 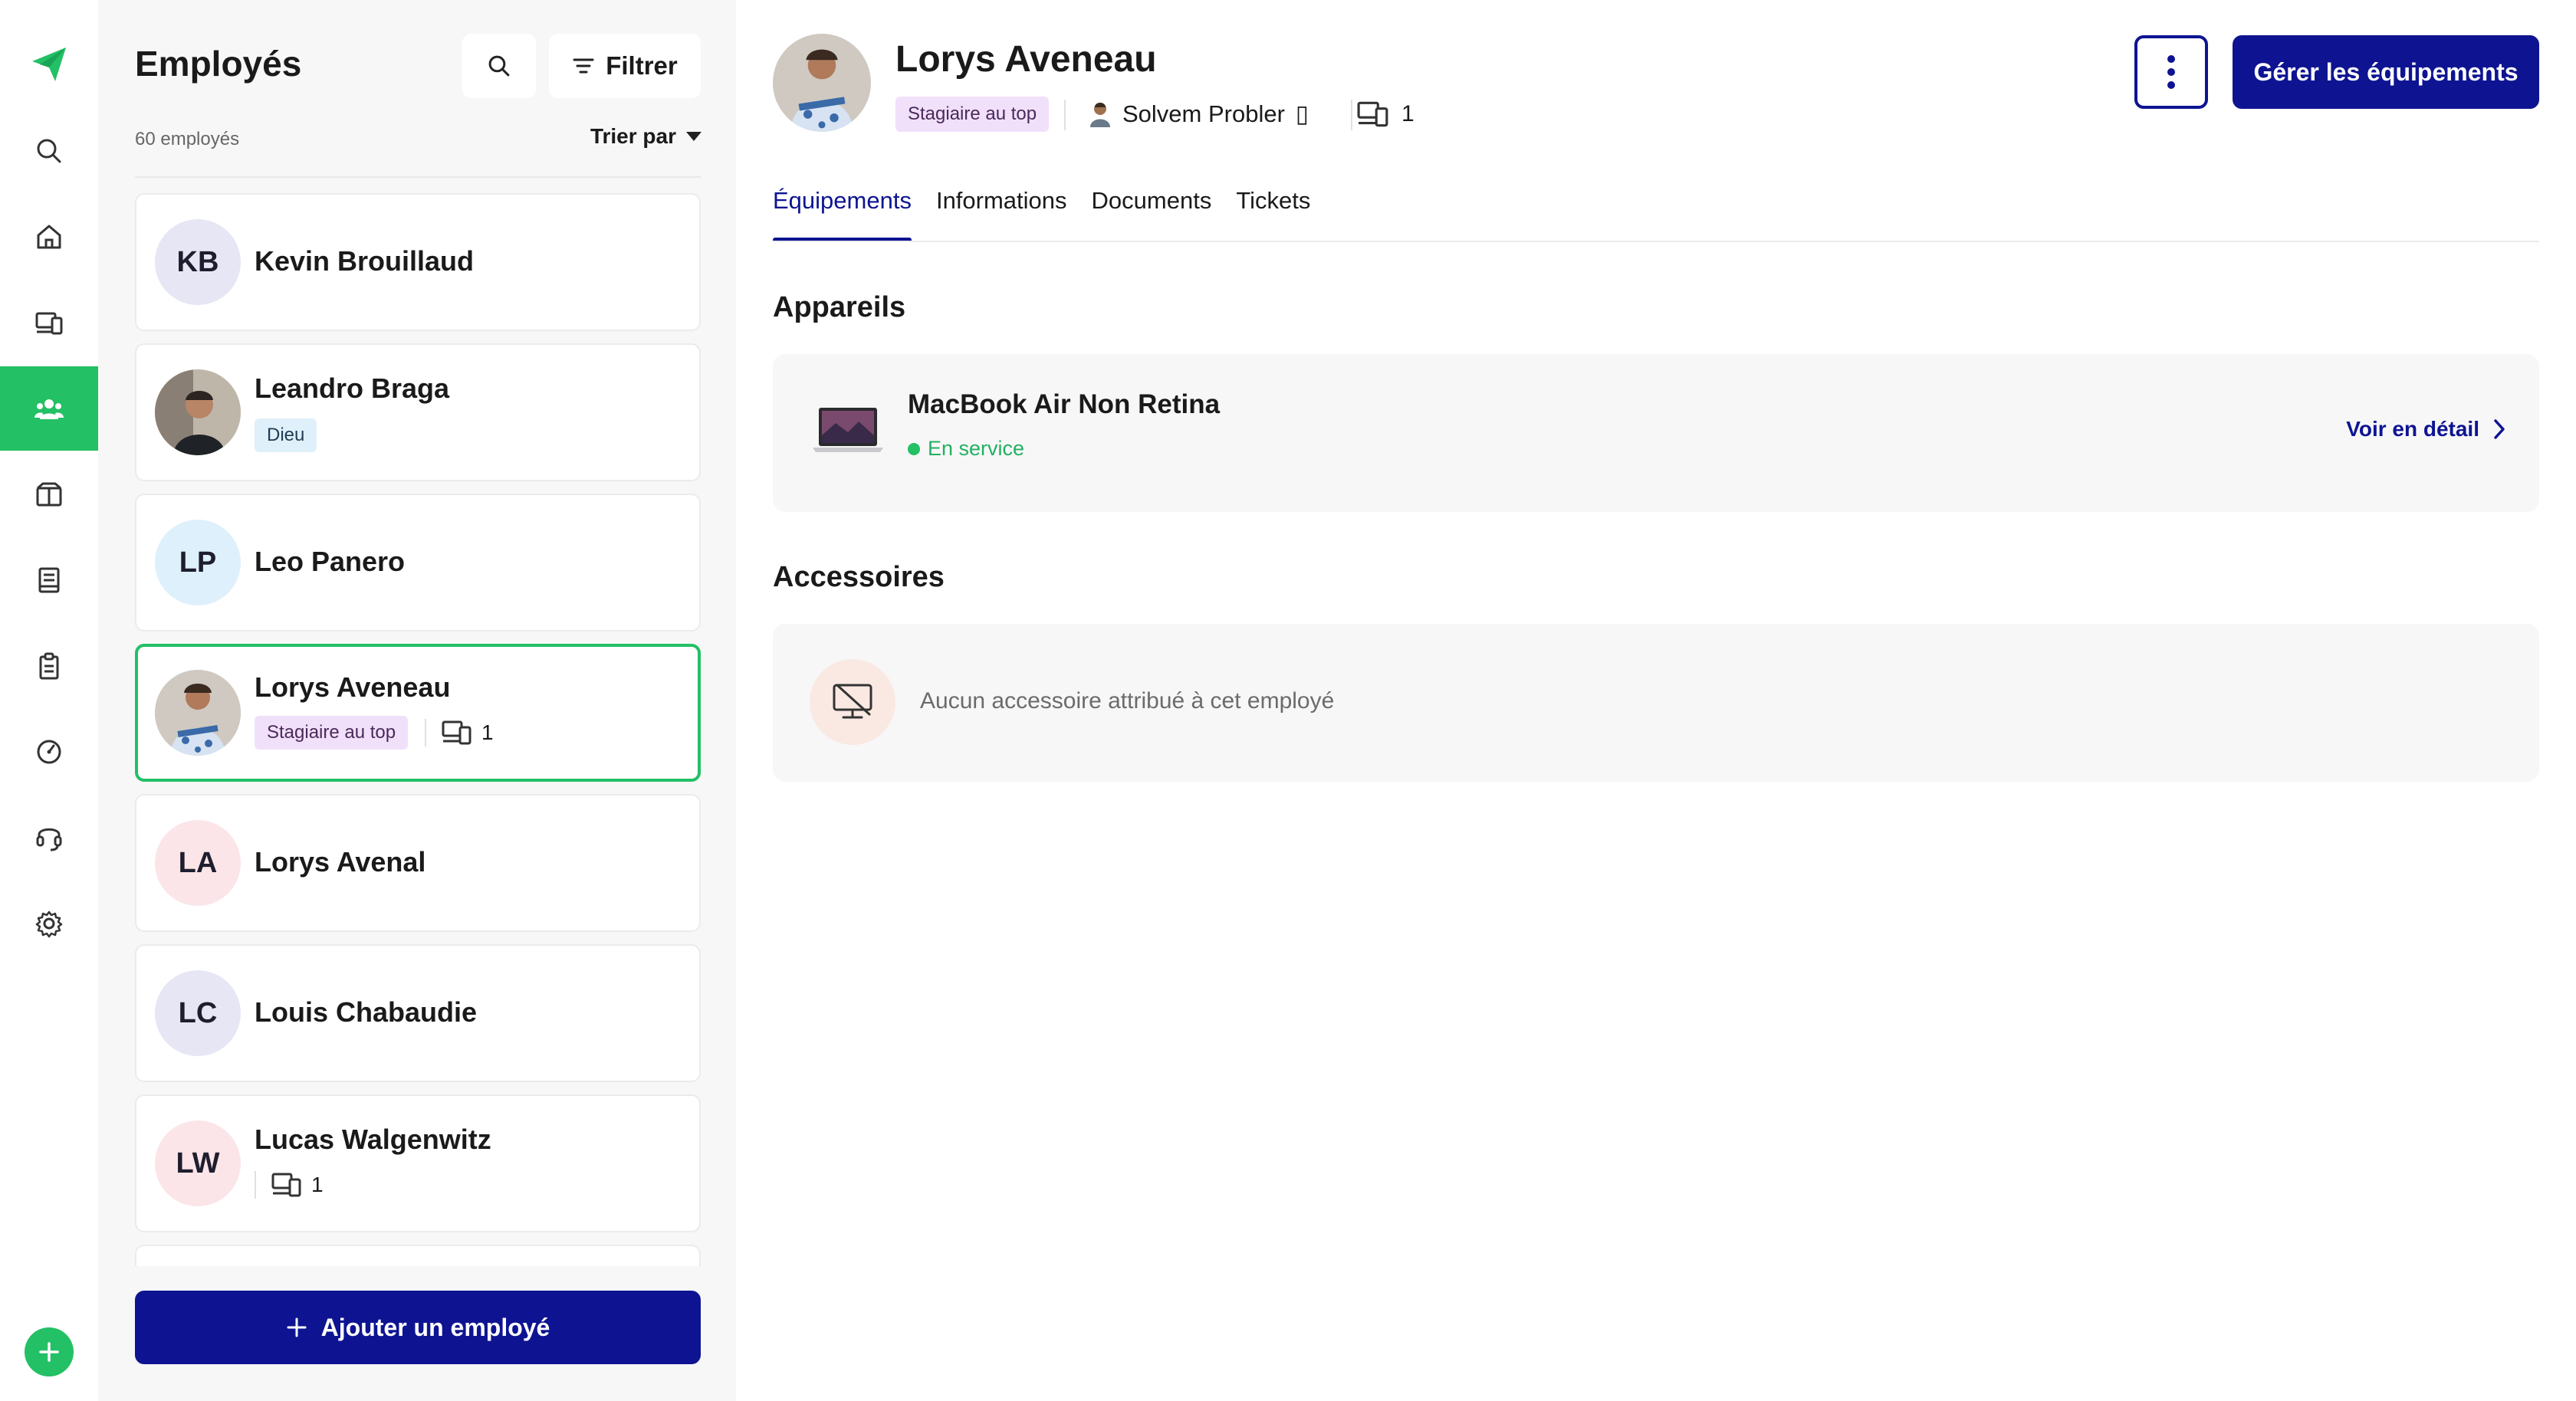 What do you see at coordinates (2386, 72) in the screenshot?
I see `manage-equipment-button: Gérer les équipements` at bounding box center [2386, 72].